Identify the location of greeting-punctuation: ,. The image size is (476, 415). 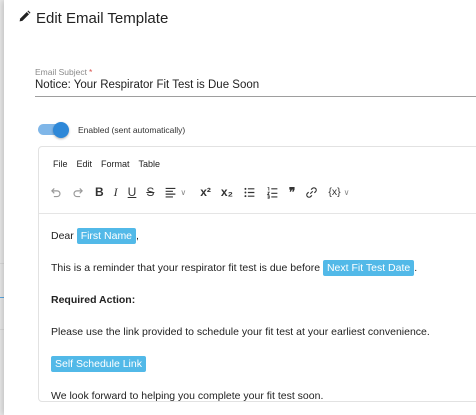
(137, 236).